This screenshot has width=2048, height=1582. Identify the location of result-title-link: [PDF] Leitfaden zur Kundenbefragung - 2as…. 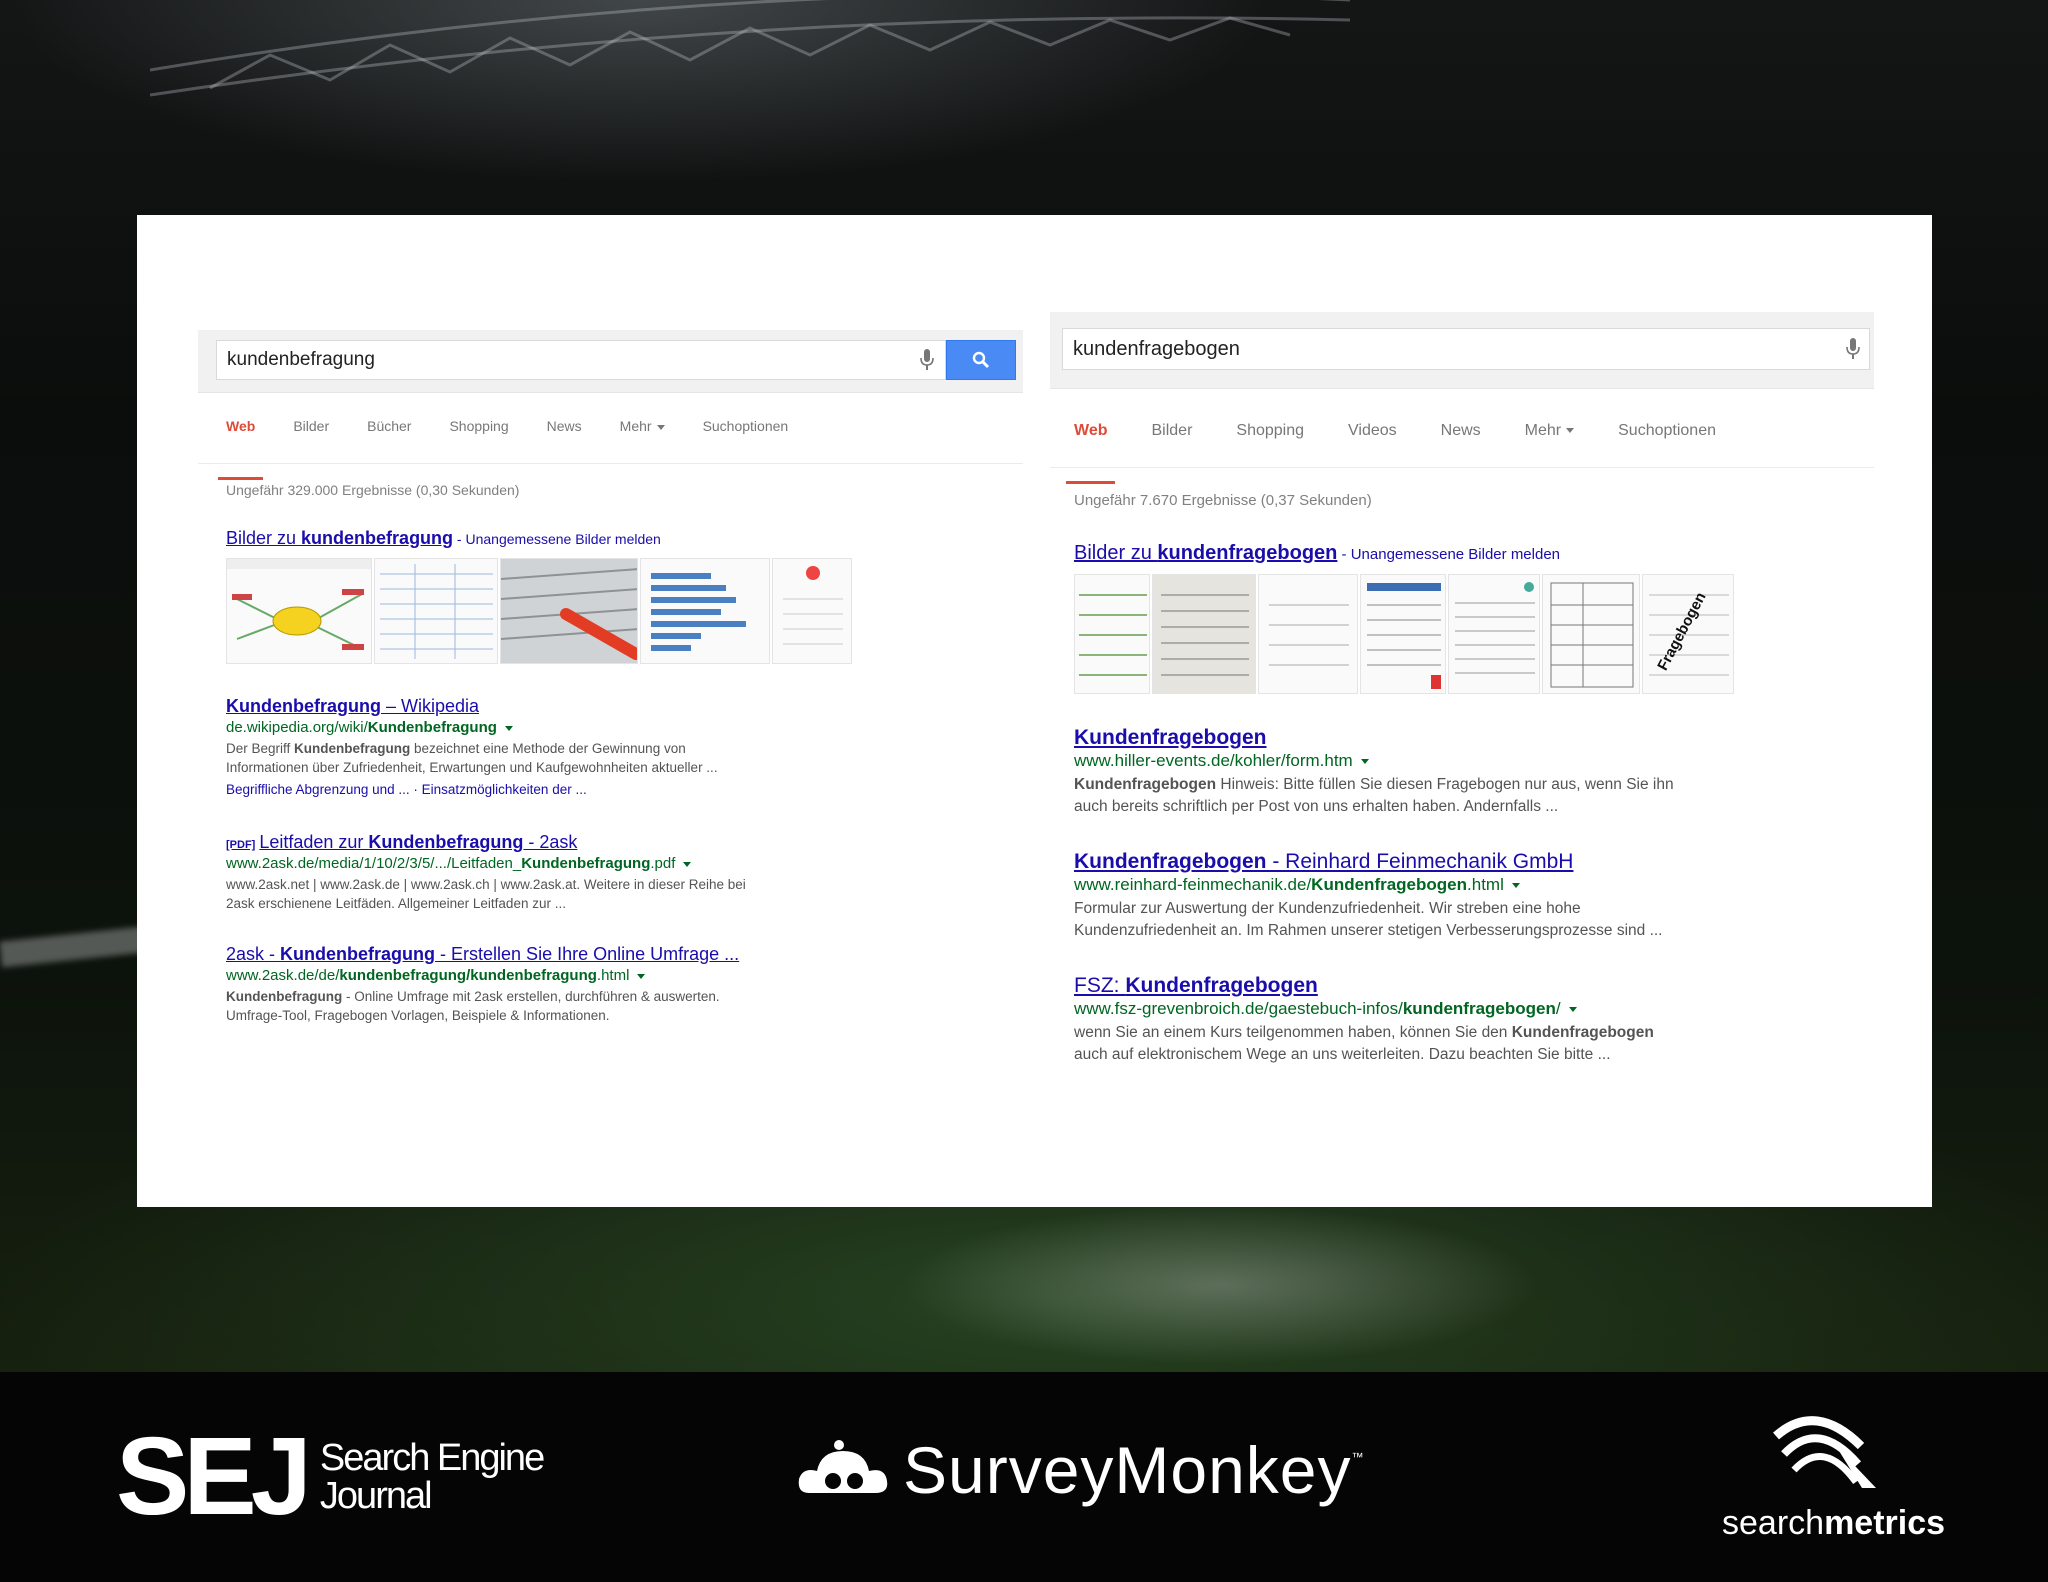
(616, 842).